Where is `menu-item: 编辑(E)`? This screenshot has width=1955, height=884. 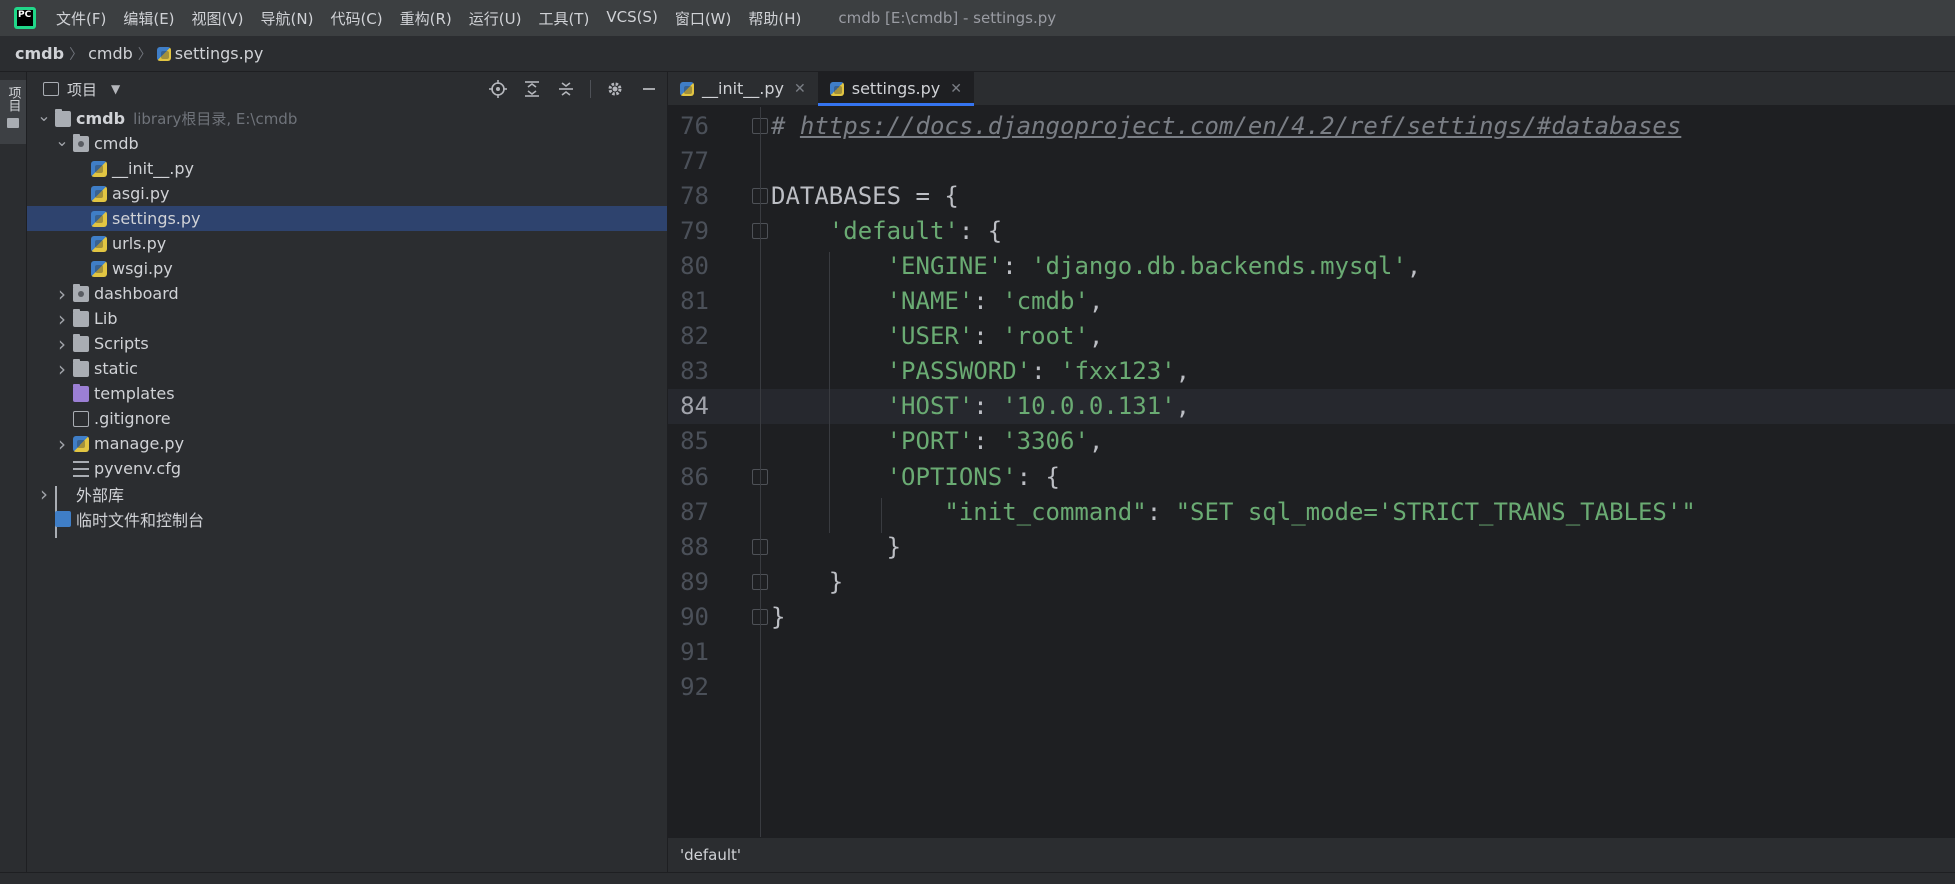
menu-item: 编辑(E) is located at coordinates (148, 18).